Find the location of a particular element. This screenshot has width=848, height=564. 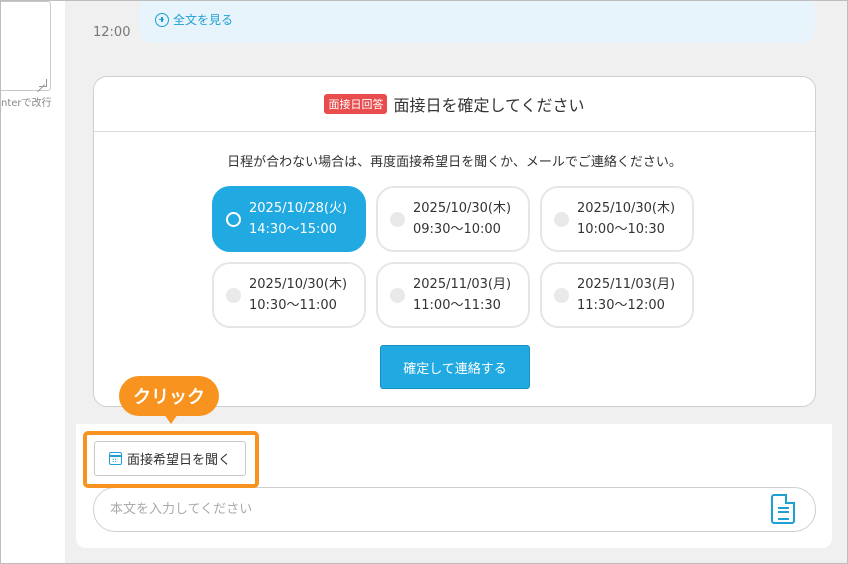

message-input is located at coordinates (454, 509).